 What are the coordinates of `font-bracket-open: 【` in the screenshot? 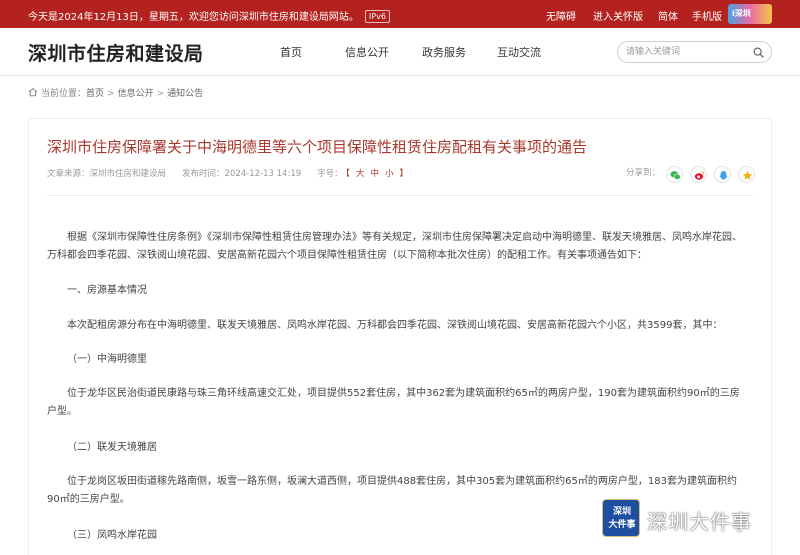 It's located at (347, 174).